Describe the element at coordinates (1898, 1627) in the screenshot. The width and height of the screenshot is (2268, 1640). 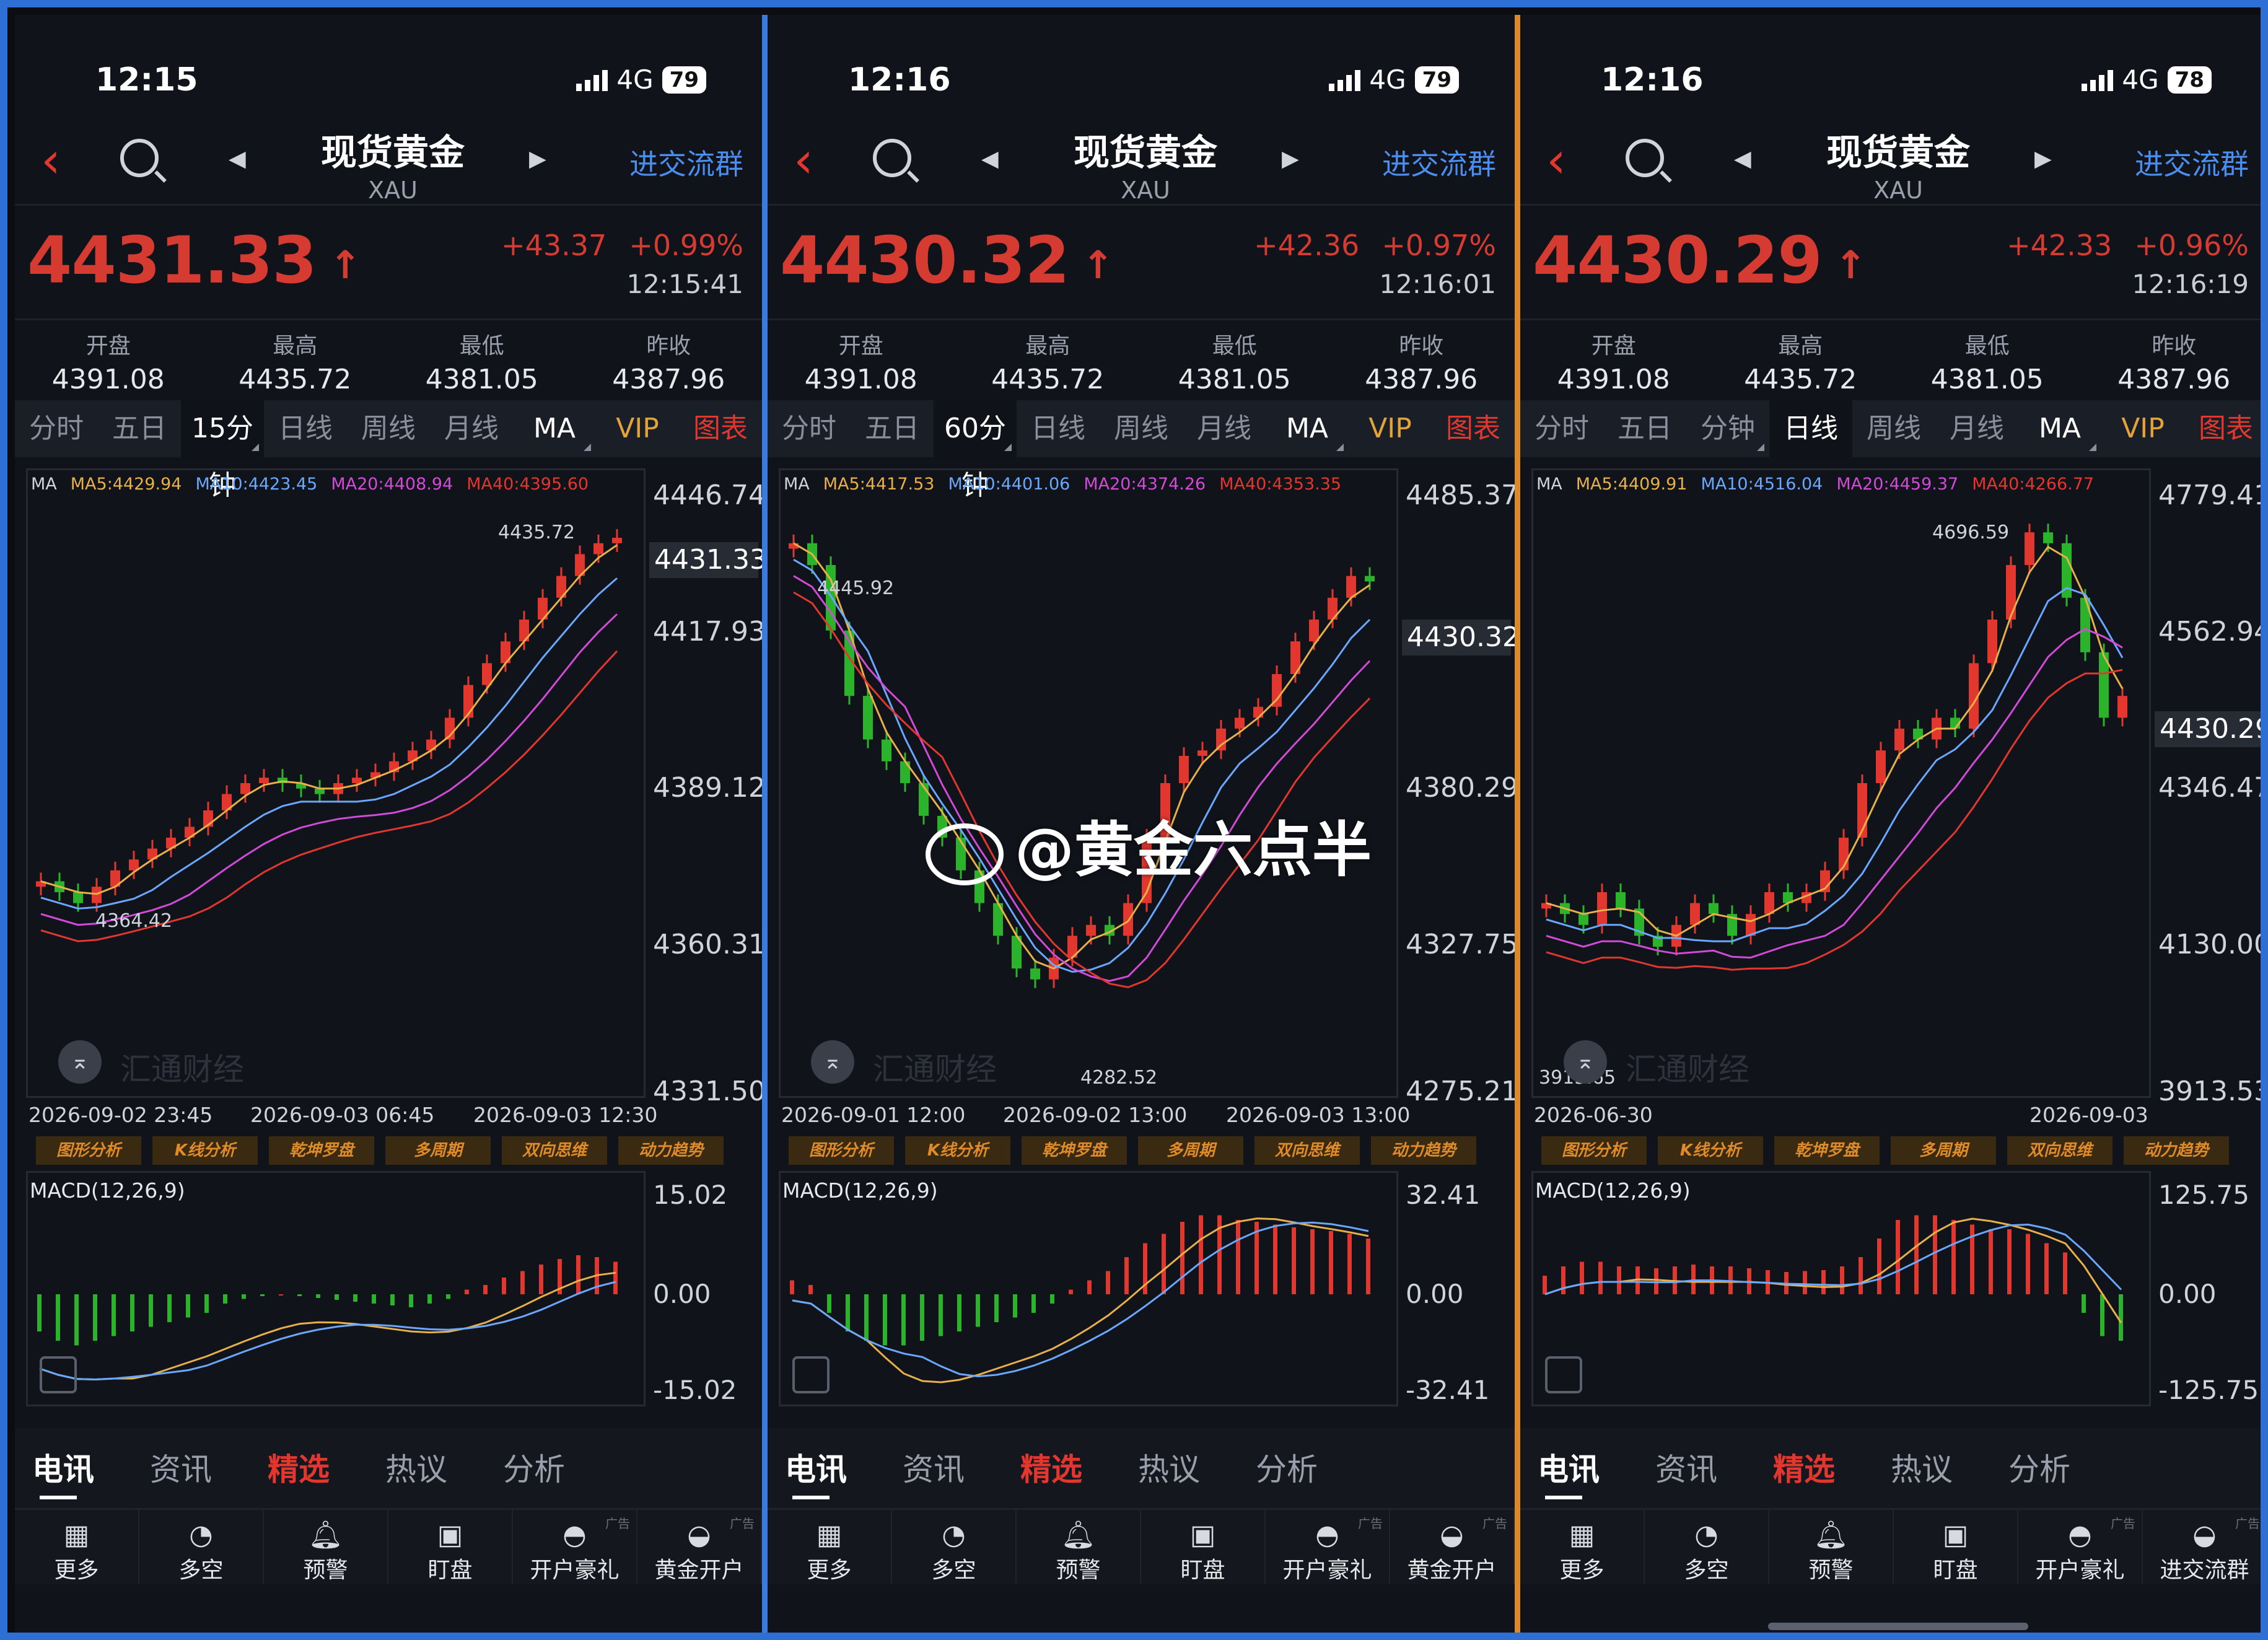
I see `home-indicator` at that location.